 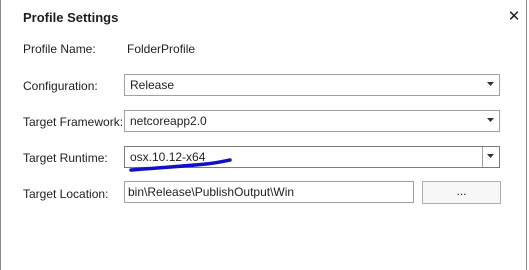 I want to click on configuration-dropdown: Release, so click(x=312, y=85).